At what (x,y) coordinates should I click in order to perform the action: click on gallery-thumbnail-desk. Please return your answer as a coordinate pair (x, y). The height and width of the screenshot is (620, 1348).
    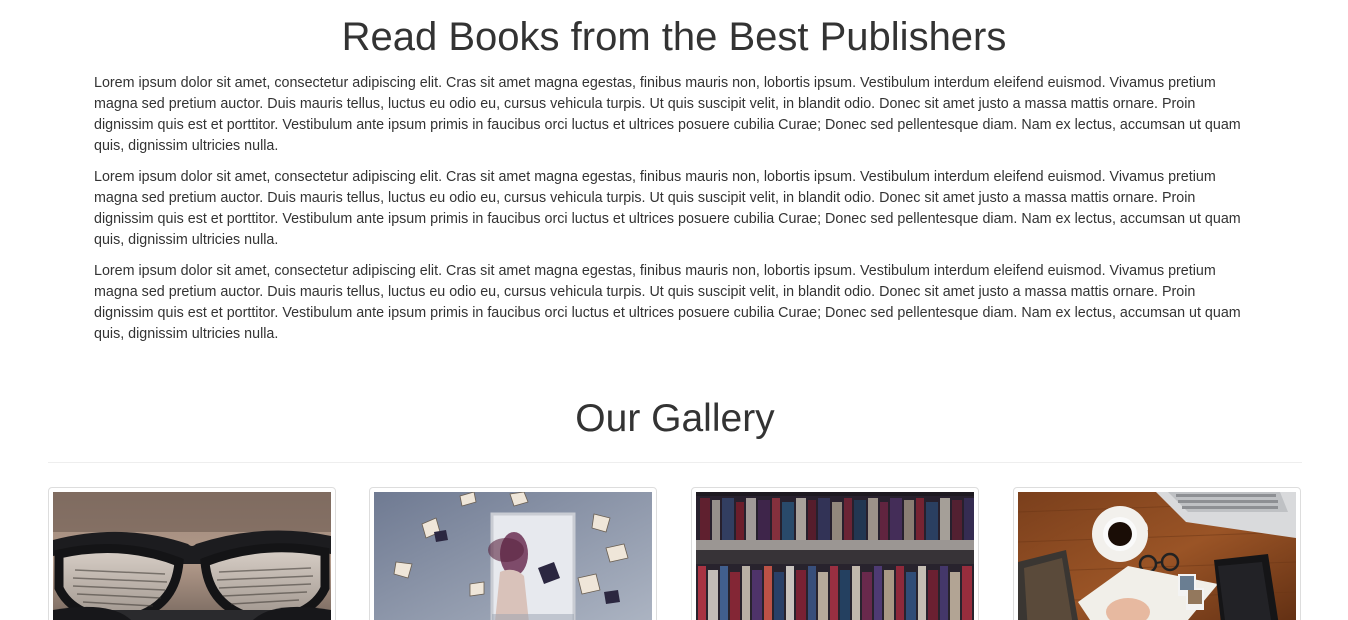
    Looking at the image, I should click on (1157, 553).